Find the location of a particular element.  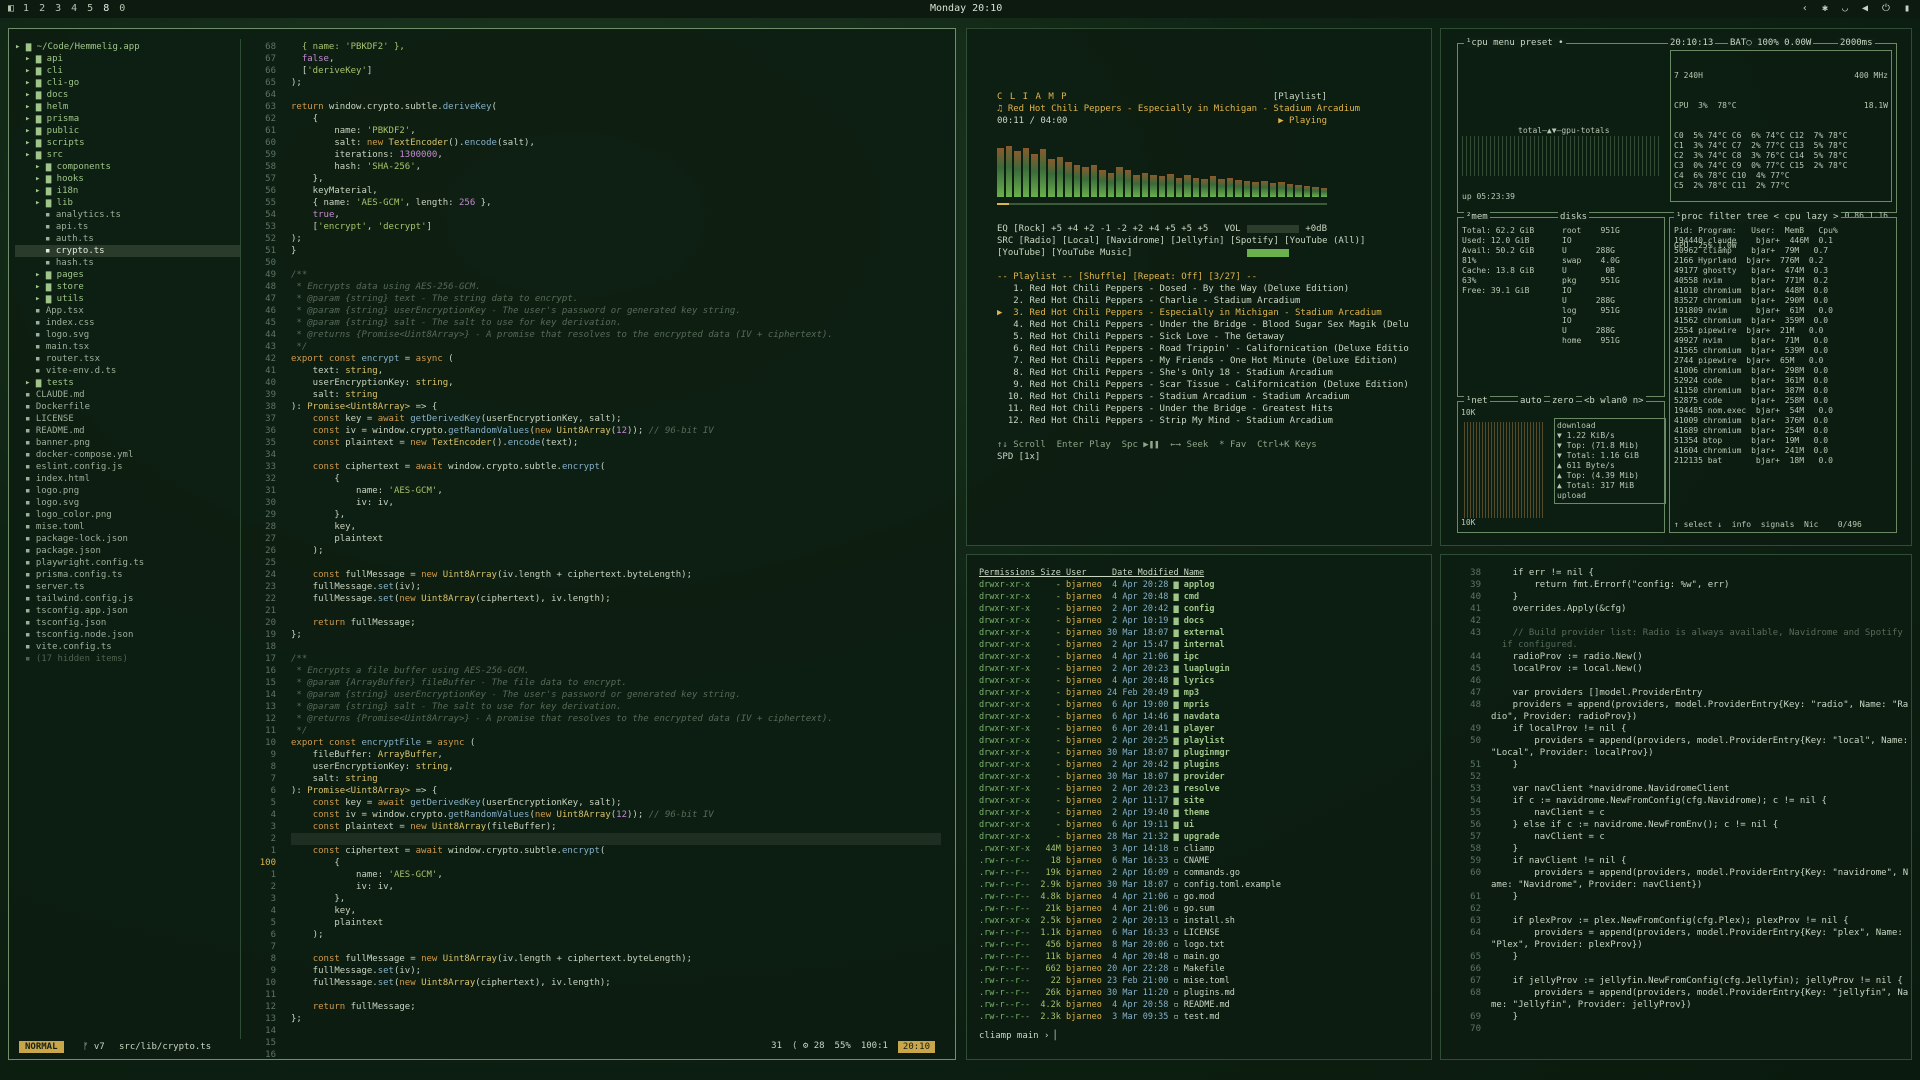

process-row: 52924 code bjar+ 361M 0.0 is located at coordinates (1784, 381).